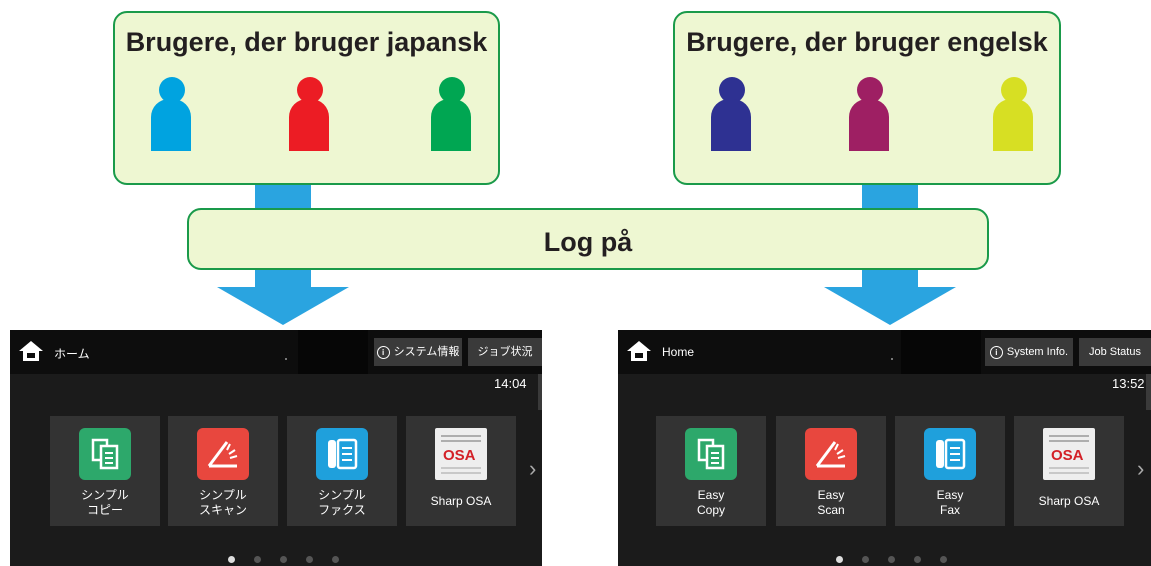 This screenshot has height=566, width=1151. What do you see at coordinates (1037, 352) in the screenshot?
I see `system-info-label: System Info.` at bounding box center [1037, 352].